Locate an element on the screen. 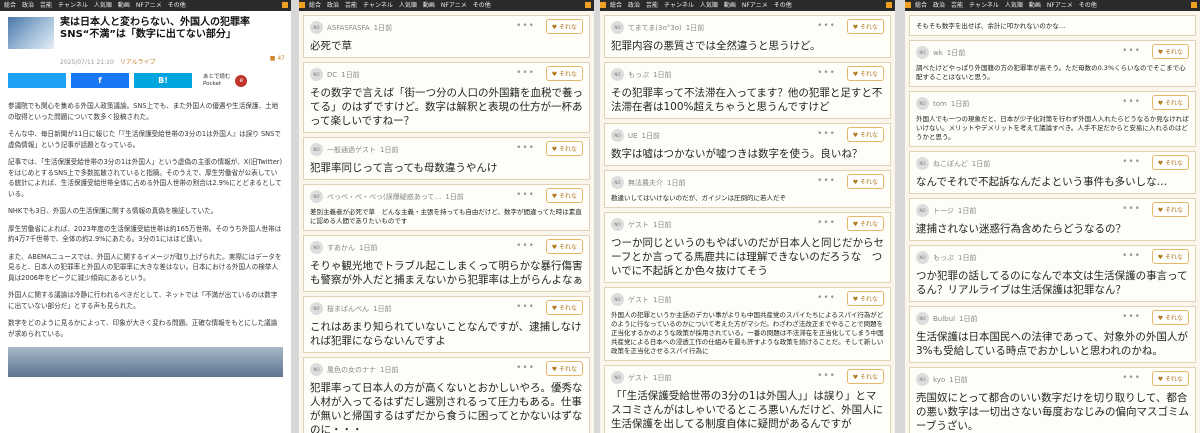  comment-username: ねこぽんど is located at coordinates (950, 164).